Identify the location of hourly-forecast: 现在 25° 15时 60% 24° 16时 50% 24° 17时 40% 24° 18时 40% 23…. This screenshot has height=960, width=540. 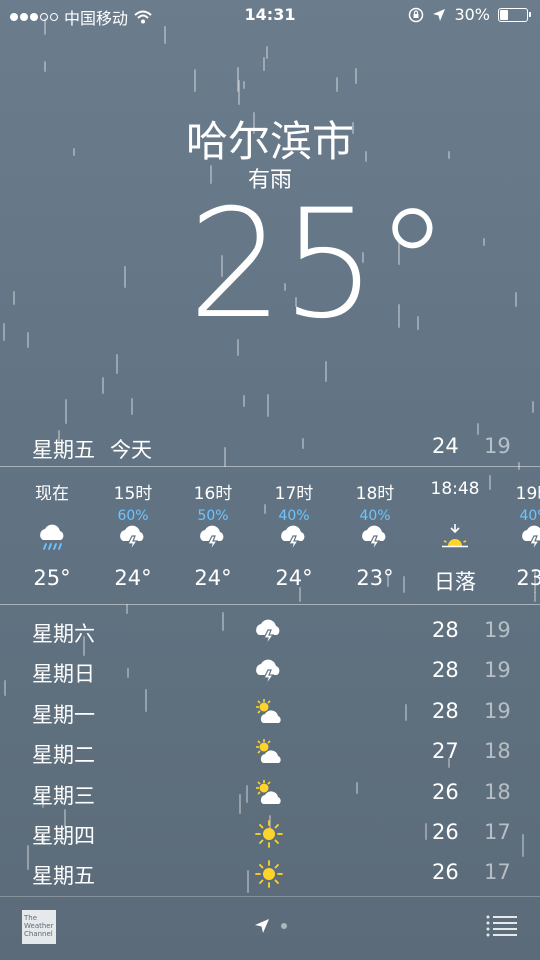
(270, 535).